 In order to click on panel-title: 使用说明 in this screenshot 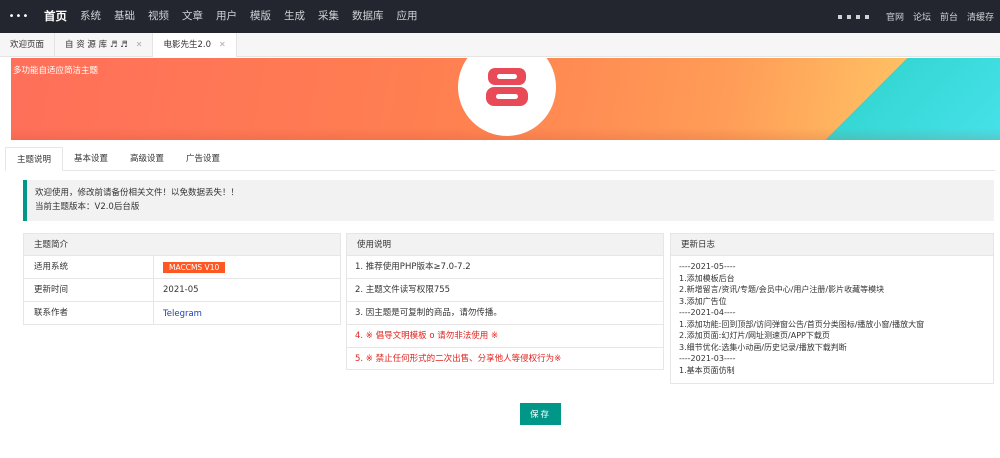, I will do `click(505, 245)`.